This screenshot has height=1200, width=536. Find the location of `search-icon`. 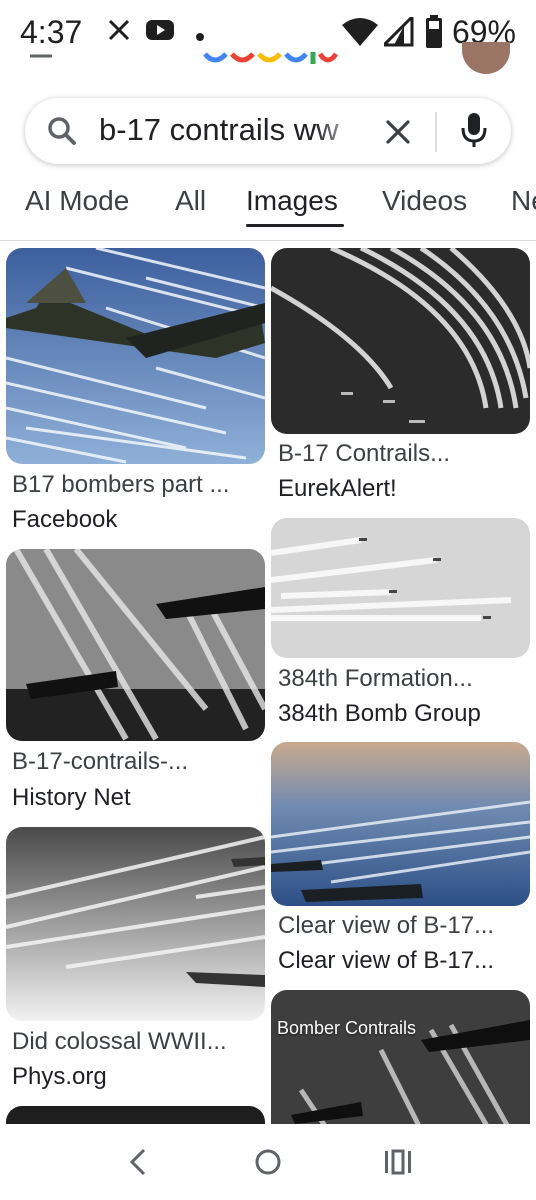

search-icon is located at coordinates (62, 133).